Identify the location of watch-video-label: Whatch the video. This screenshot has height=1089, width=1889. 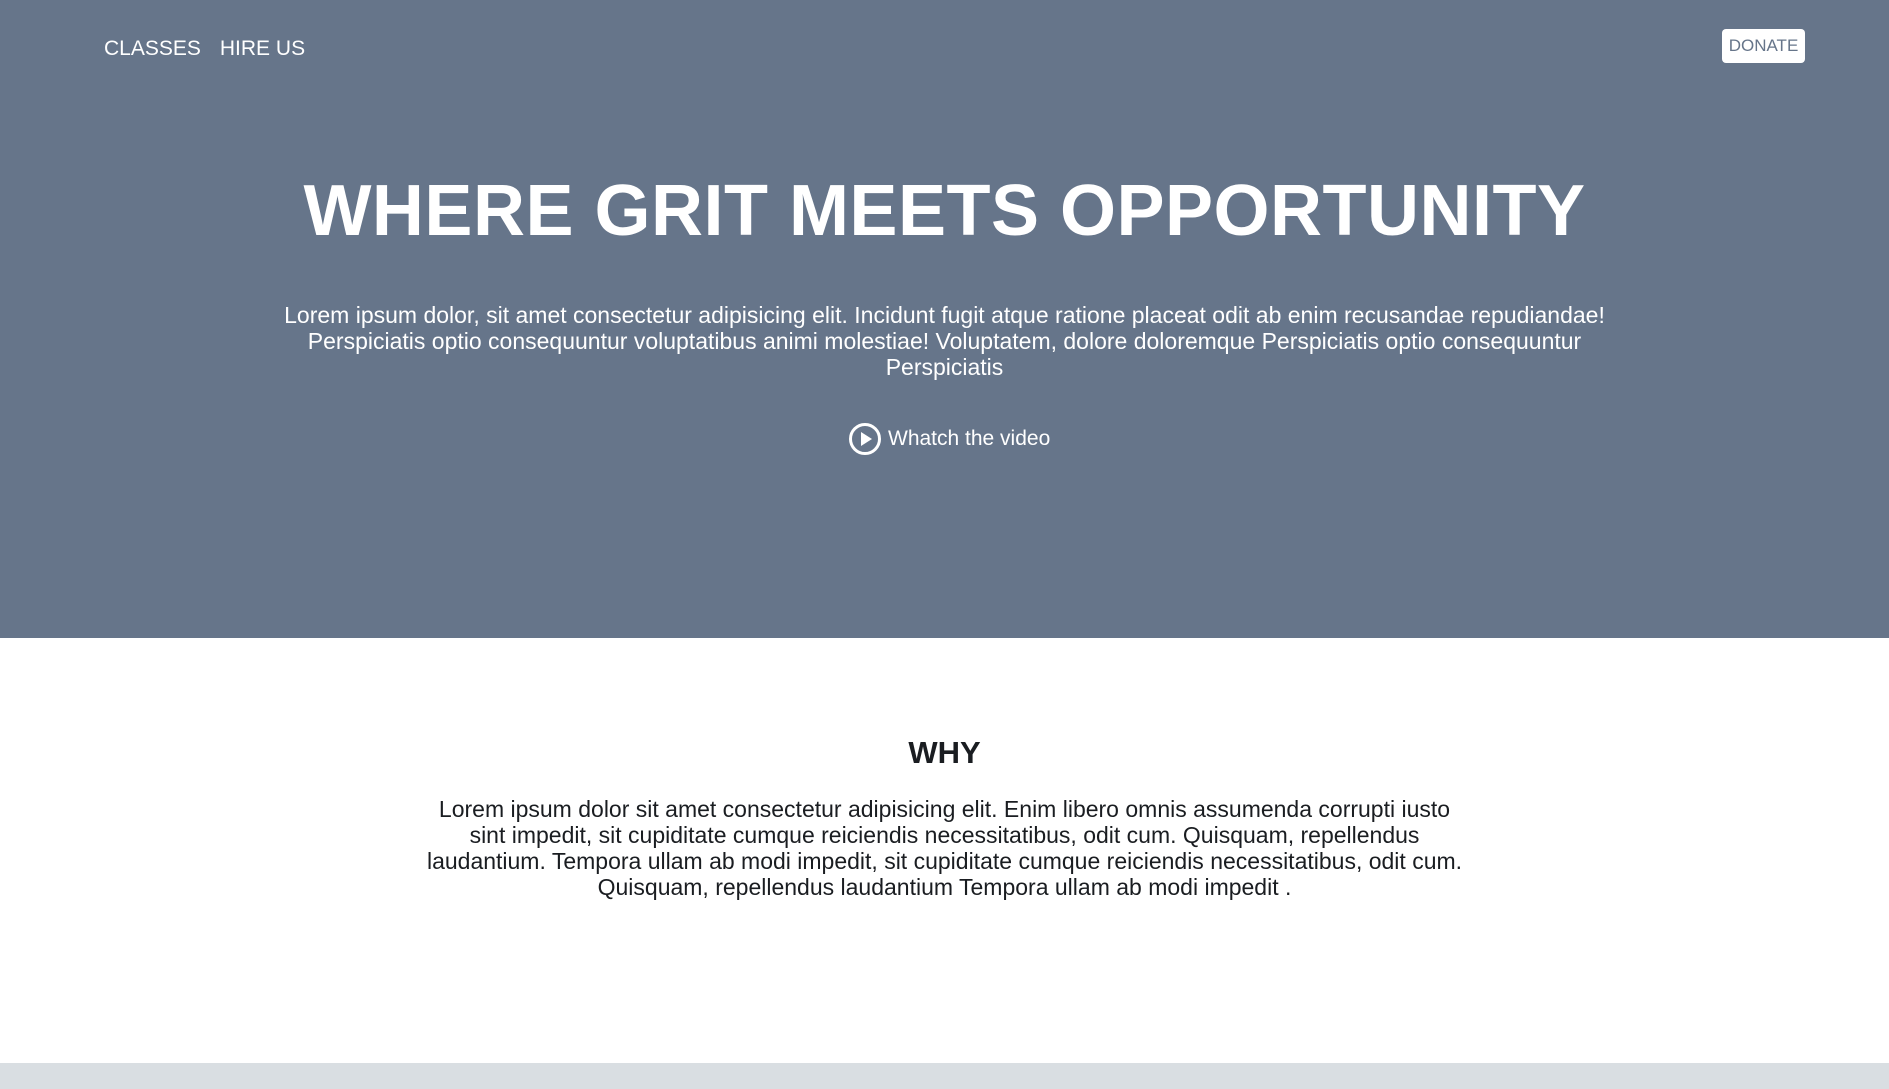
(969, 438).